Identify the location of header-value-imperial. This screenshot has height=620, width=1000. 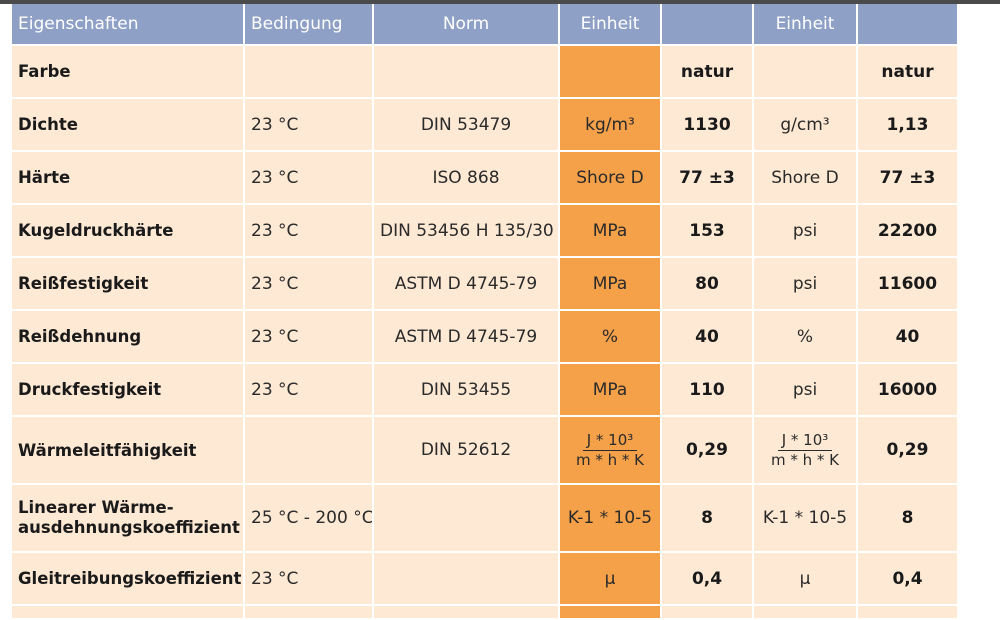
(908, 25).